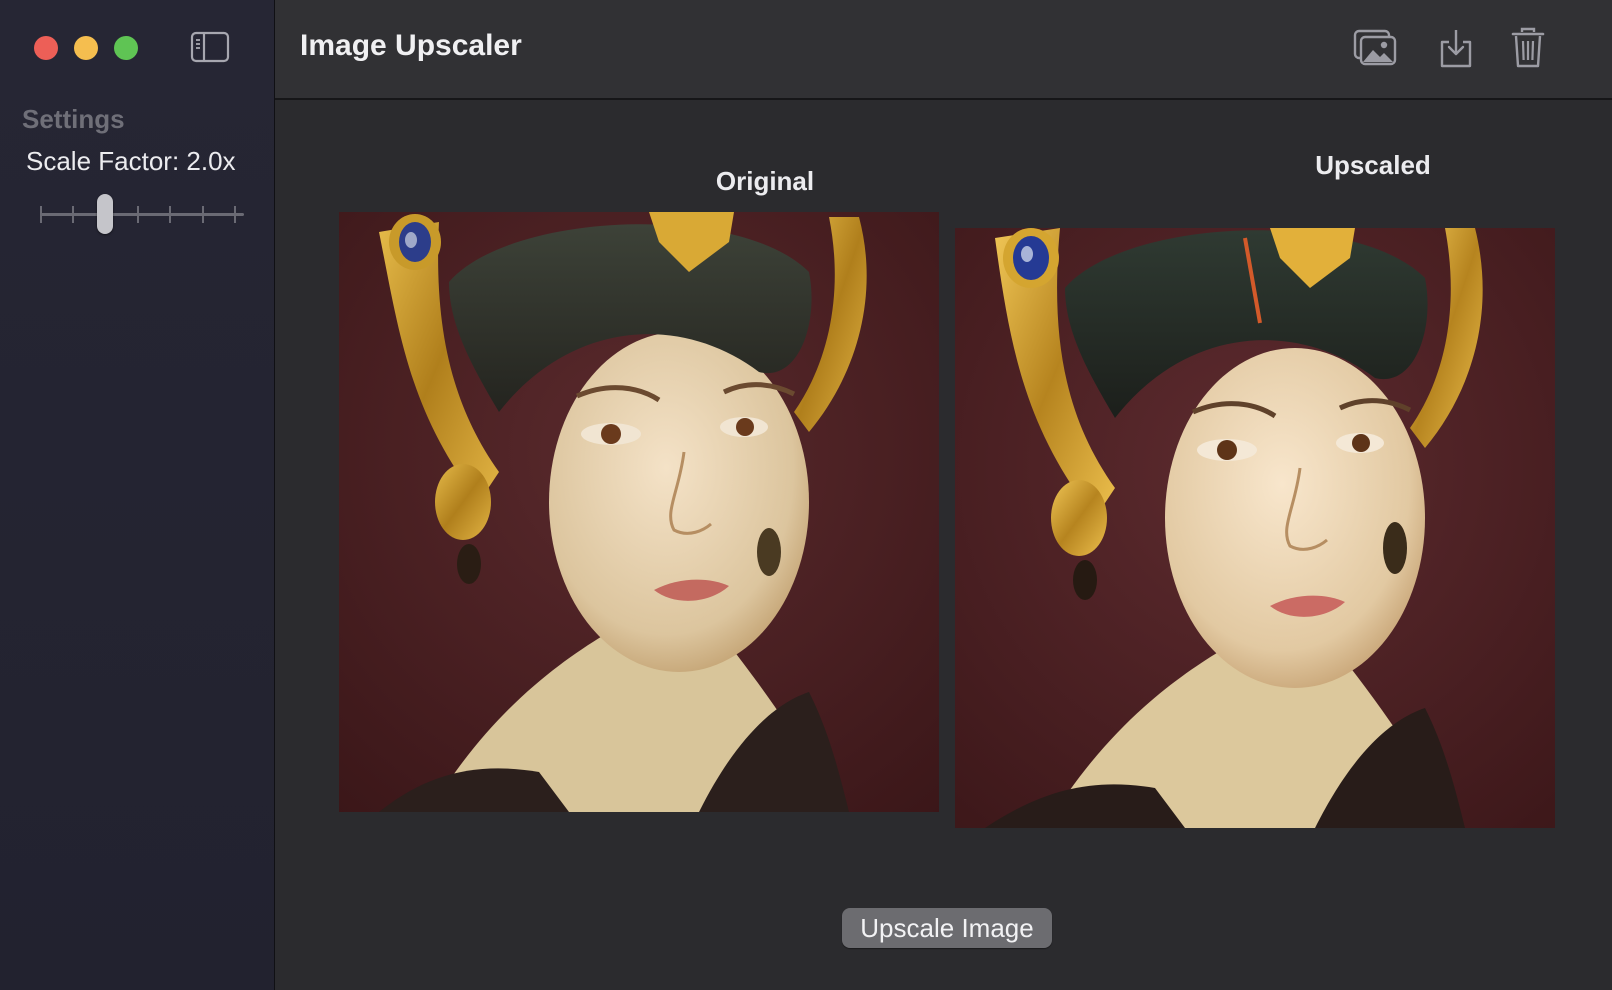 The height and width of the screenshot is (990, 1612). What do you see at coordinates (411, 45) in the screenshot?
I see `app-title: Image Upscaler` at bounding box center [411, 45].